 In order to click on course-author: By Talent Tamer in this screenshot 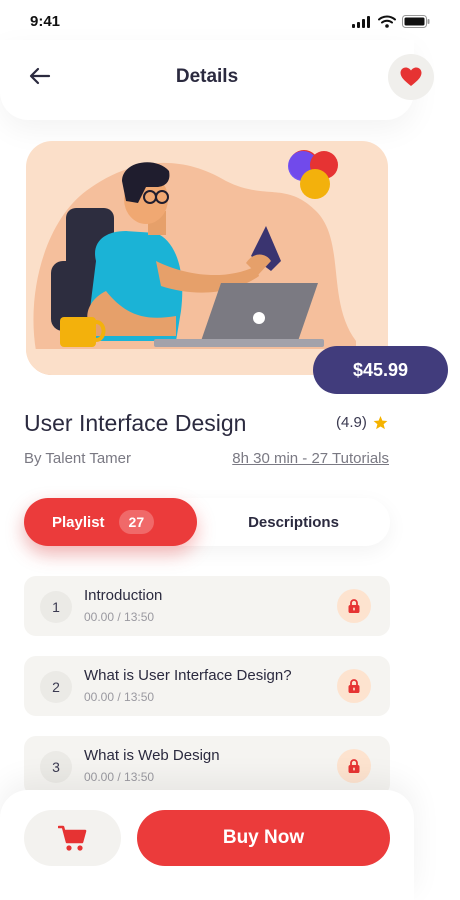, I will do `click(77, 458)`.